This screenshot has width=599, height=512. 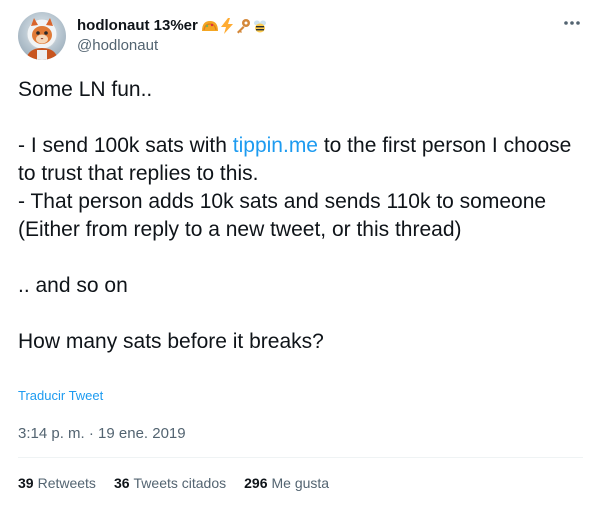 I want to click on translate-tweet-link: Traducir Tweet, so click(x=60, y=396).